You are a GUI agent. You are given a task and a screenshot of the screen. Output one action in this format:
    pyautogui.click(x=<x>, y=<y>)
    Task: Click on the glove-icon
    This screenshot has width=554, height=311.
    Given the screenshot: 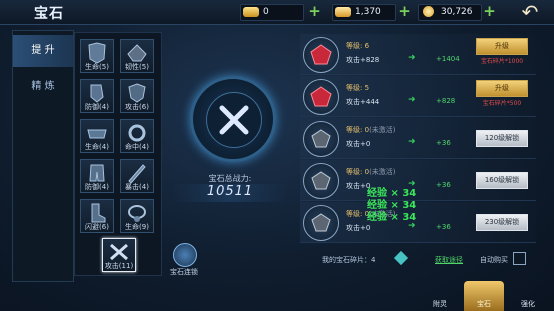 What is the action you would take?
    pyautogui.click(x=97, y=93)
    